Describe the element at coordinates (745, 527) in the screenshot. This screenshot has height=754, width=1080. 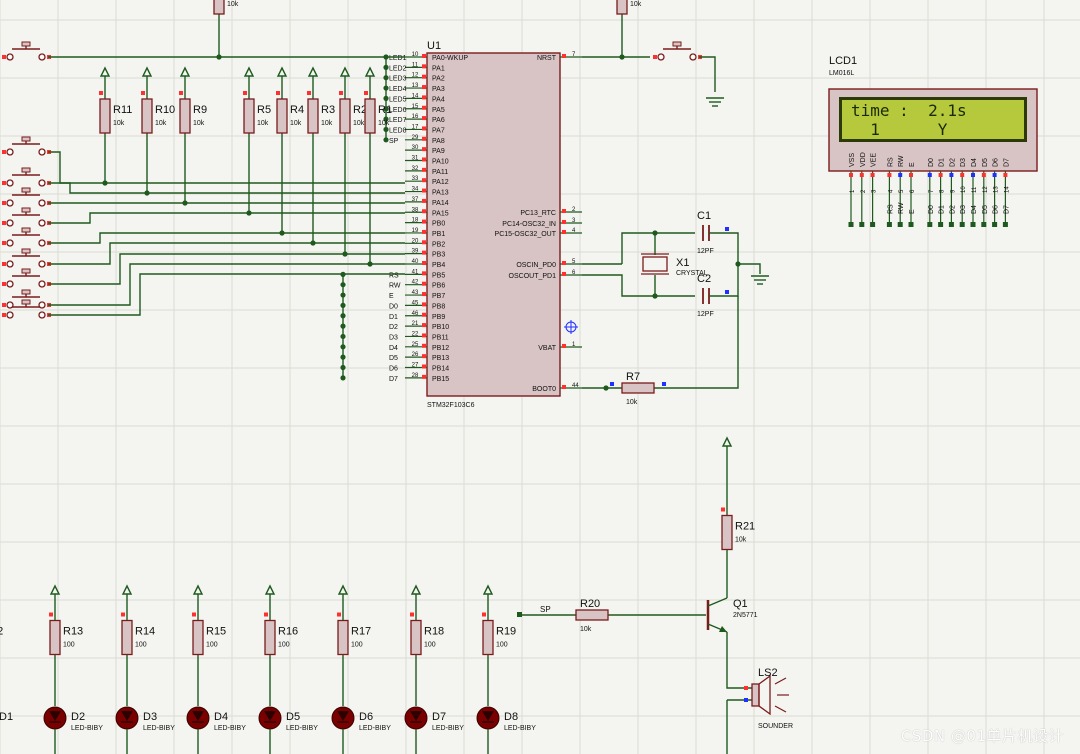
I see `resistor-ref: R21` at that location.